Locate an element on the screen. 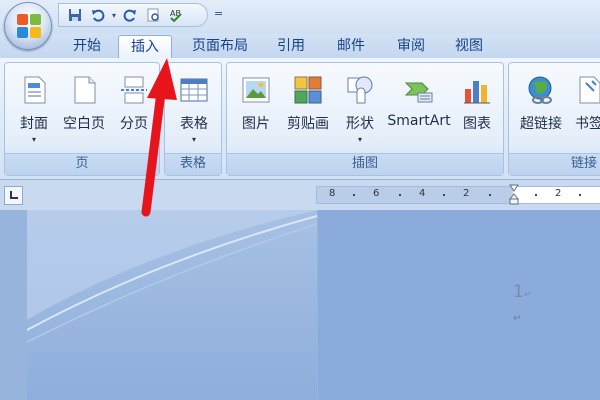 Image resolution: width=600 pixels, height=400 pixels. office-logo-icon is located at coordinates (29, 26).